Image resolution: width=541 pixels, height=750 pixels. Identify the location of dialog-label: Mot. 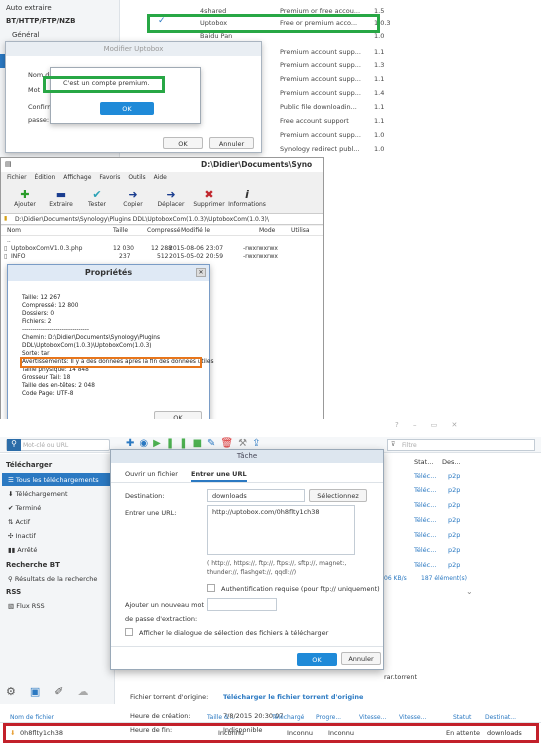
(34, 90).